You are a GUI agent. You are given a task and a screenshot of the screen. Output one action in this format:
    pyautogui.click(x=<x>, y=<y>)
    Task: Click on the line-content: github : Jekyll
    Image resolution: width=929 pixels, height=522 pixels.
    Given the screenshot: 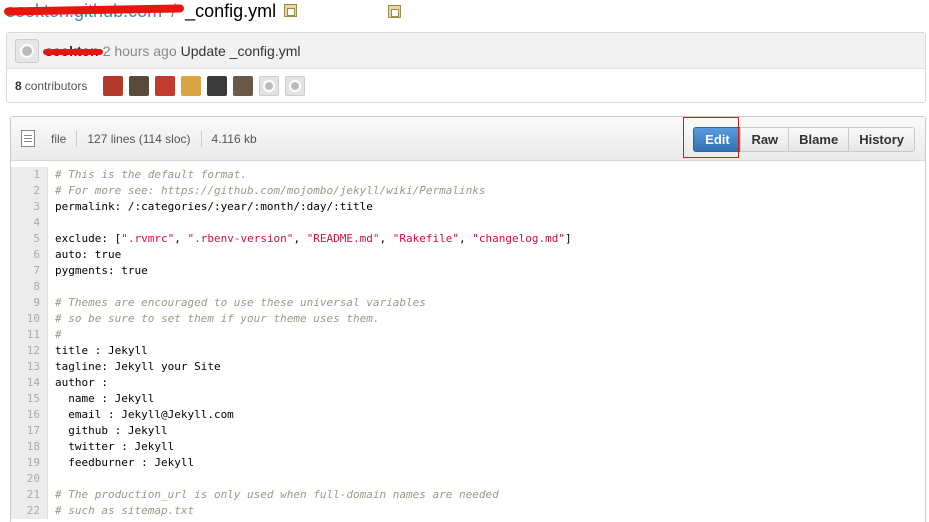 What is the action you would take?
    pyautogui.click(x=108, y=431)
    